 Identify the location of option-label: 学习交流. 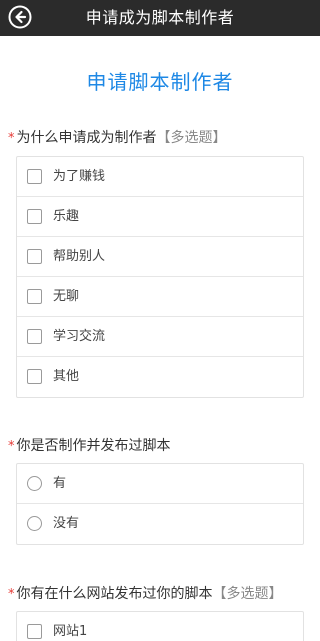
(79, 336).